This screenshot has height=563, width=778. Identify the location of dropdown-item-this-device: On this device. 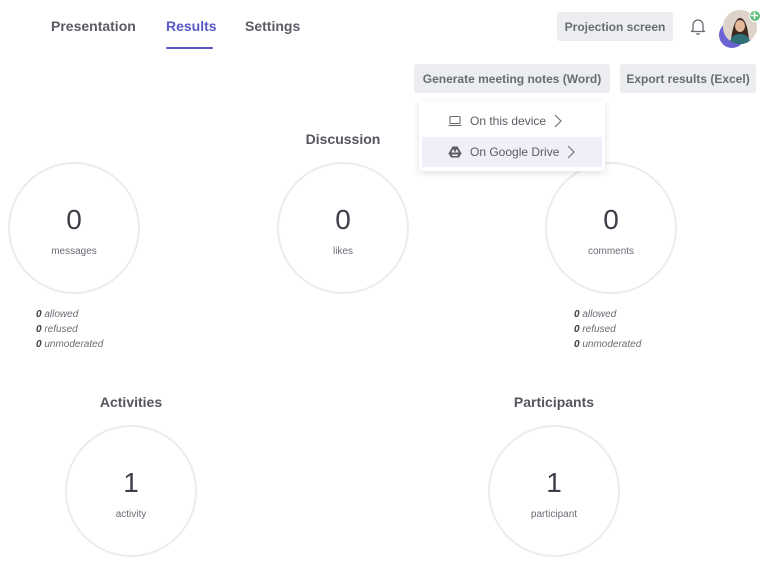
(512, 121).